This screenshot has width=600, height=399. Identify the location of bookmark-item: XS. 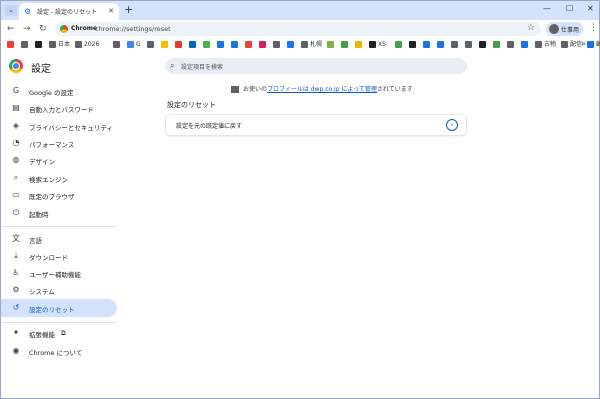
(377, 45).